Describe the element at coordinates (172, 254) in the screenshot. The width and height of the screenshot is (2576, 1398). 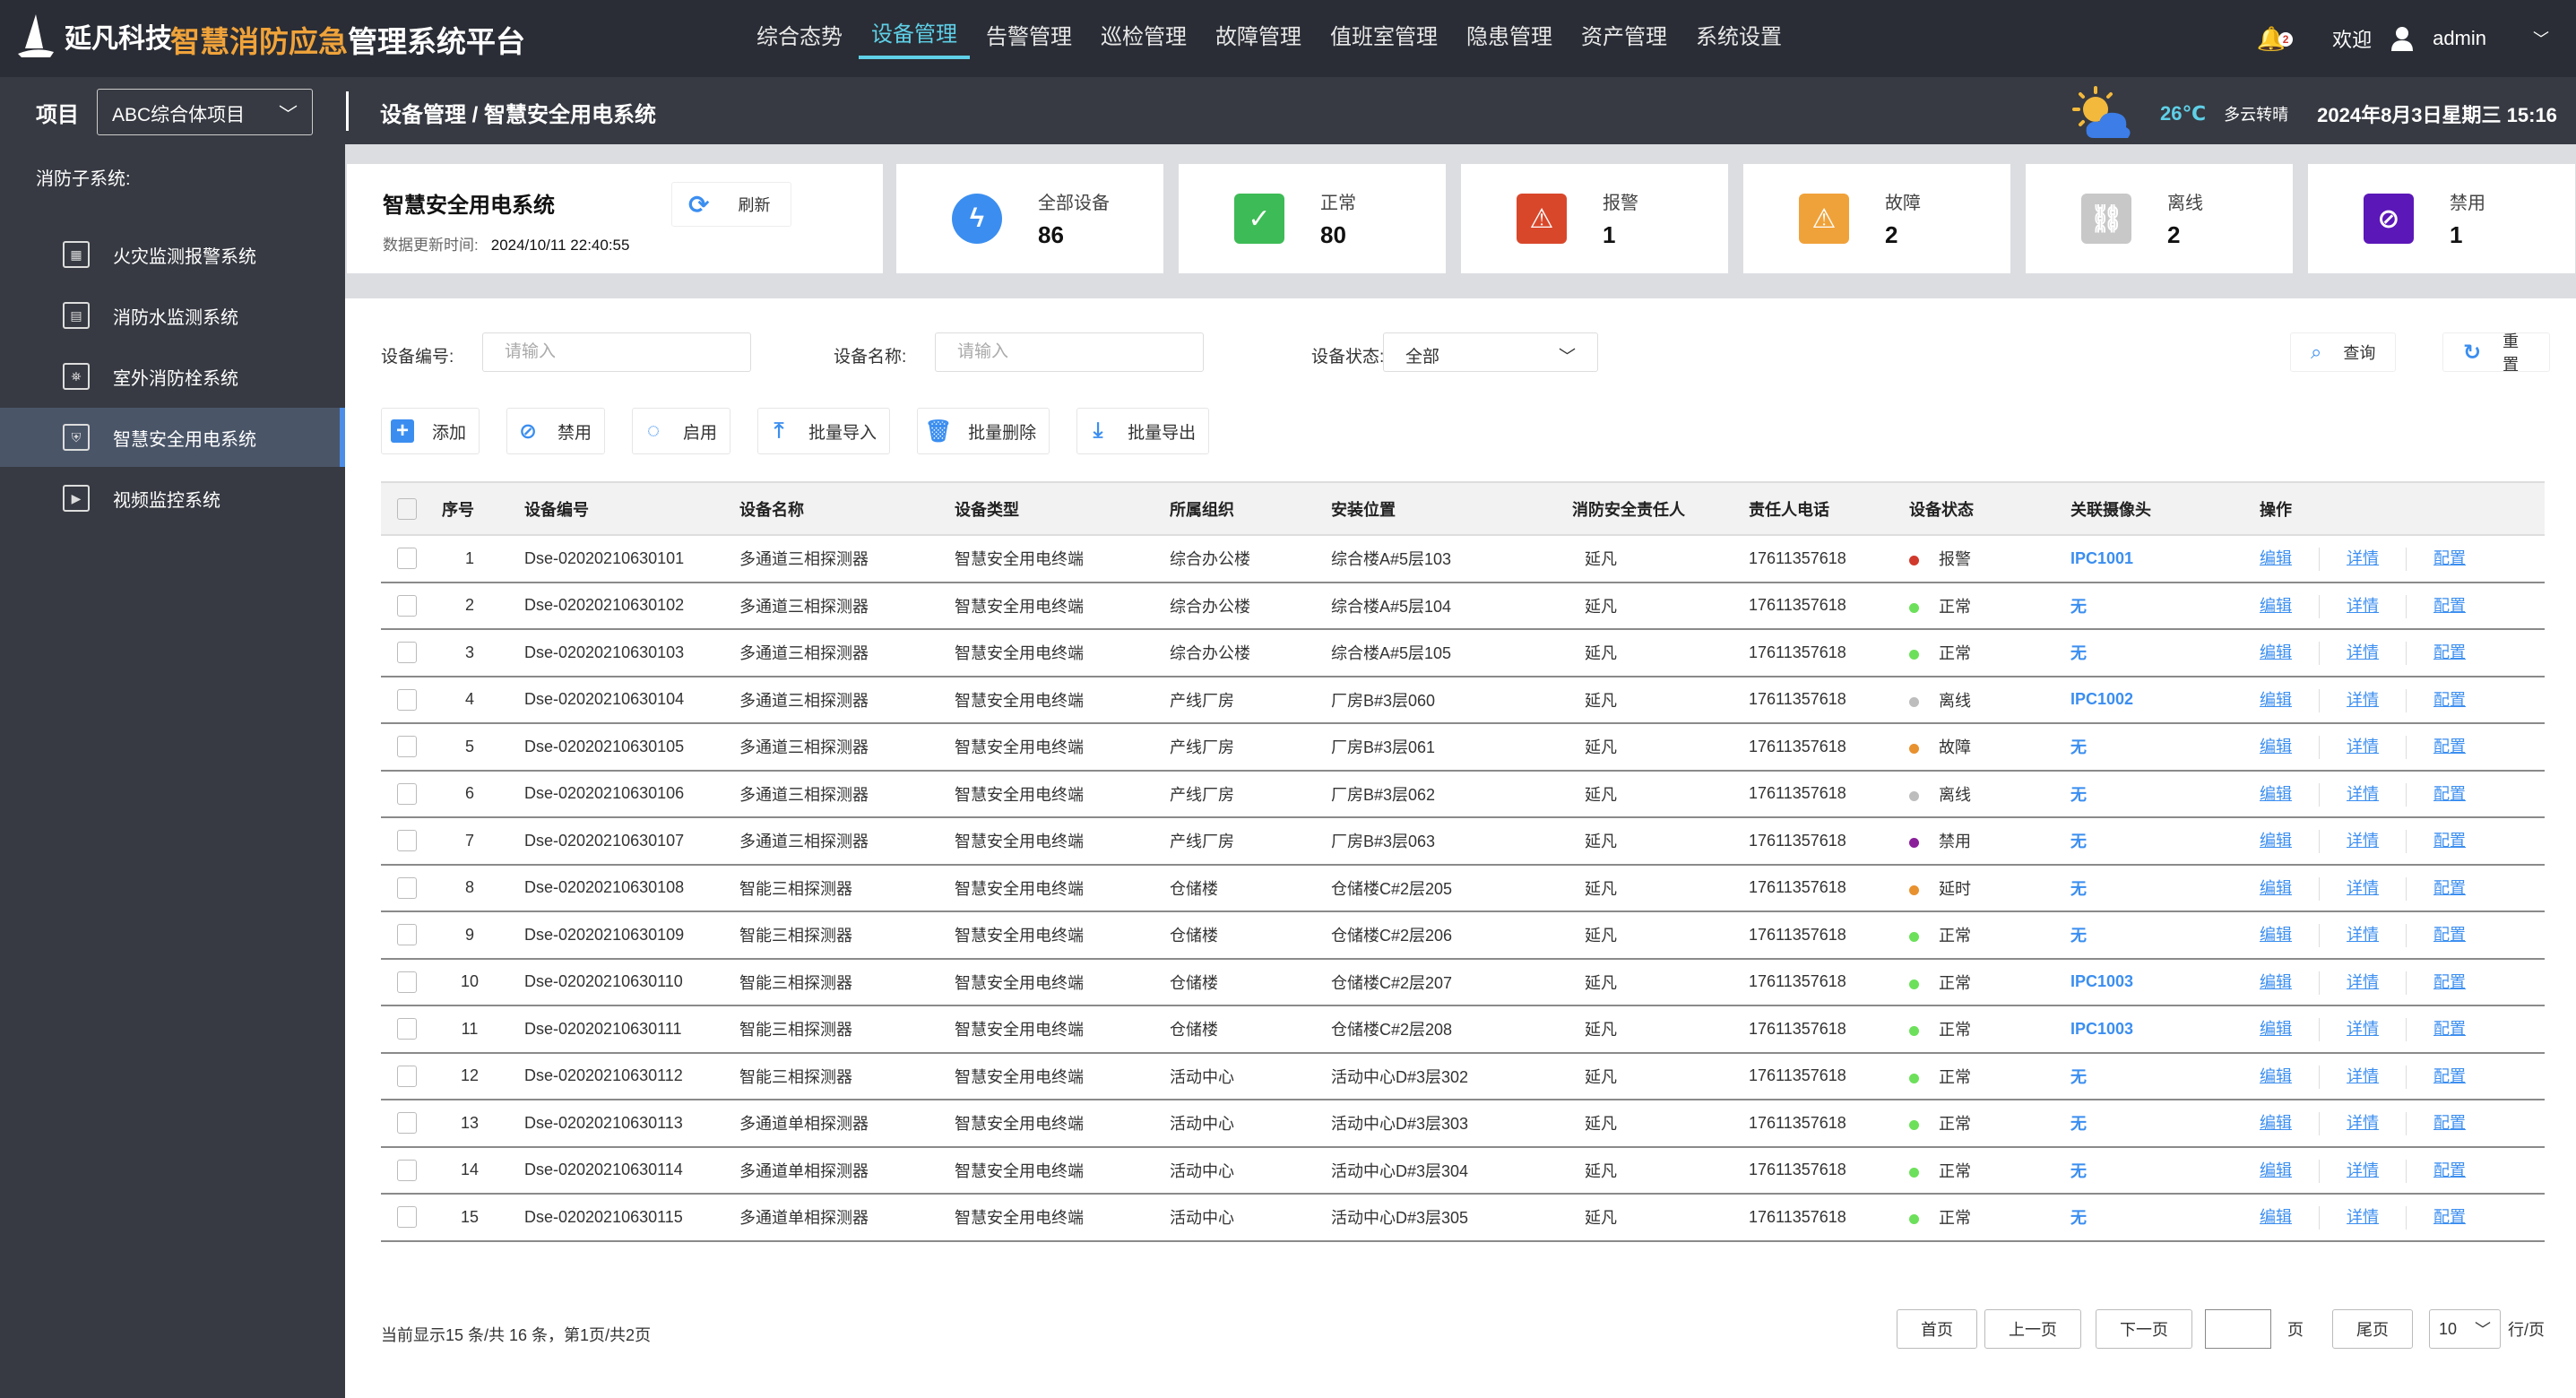
I see `sidebar-item: ▦ 火灾监测报警系统` at that location.